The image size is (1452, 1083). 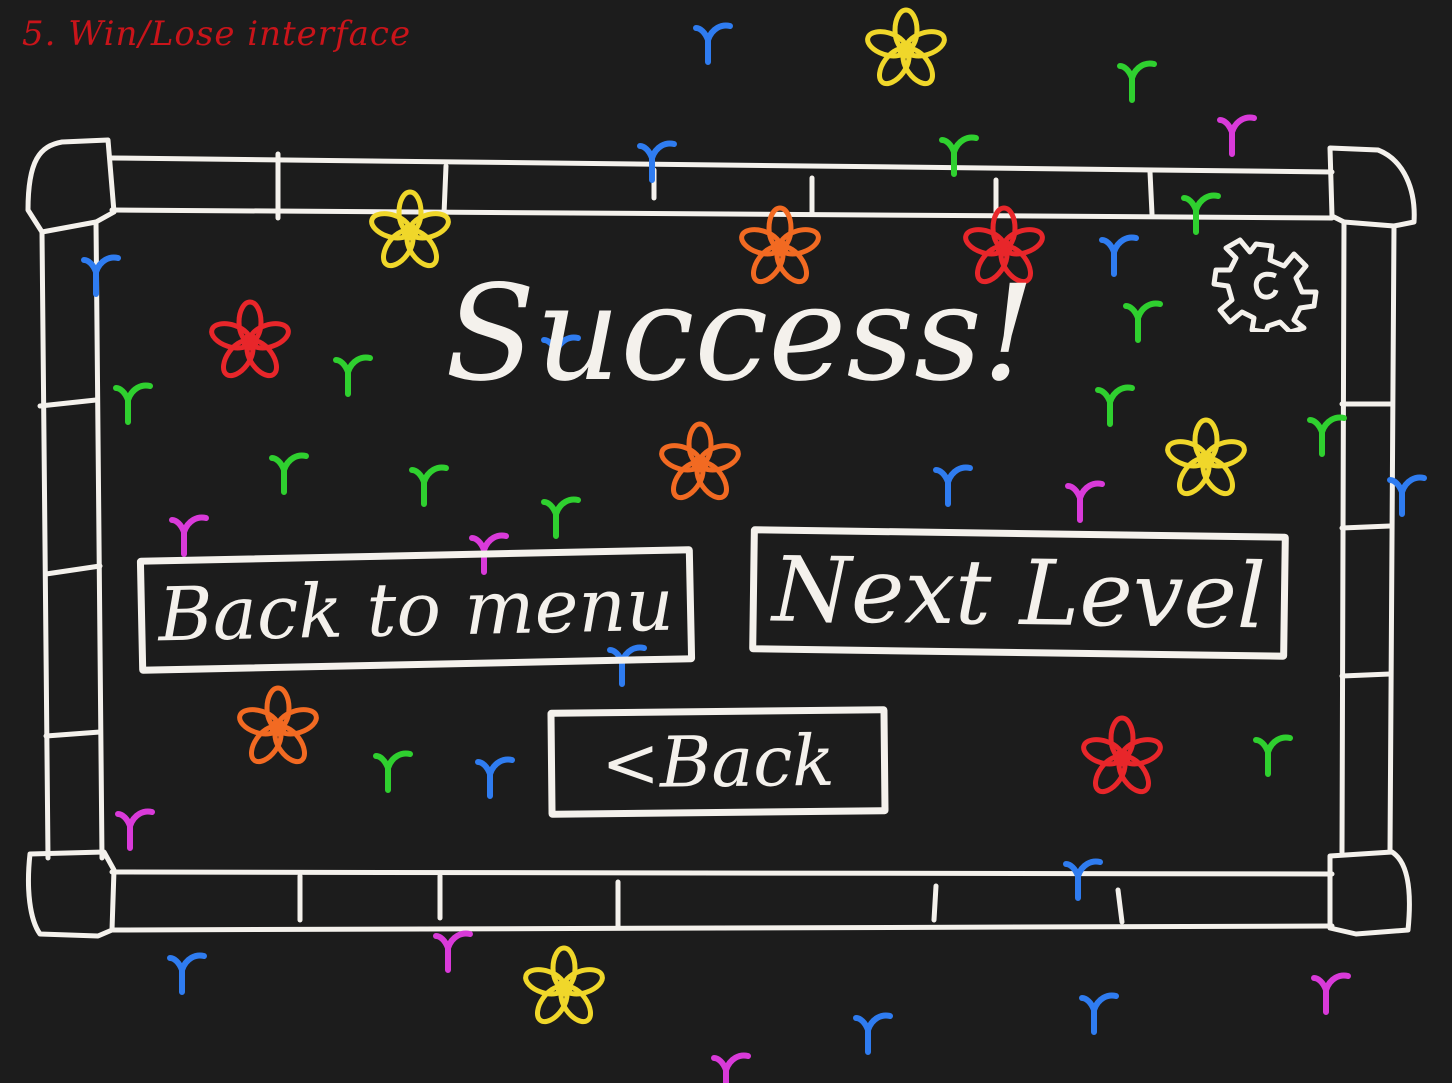 I want to click on gear-icon, so click(x=1265, y=286).